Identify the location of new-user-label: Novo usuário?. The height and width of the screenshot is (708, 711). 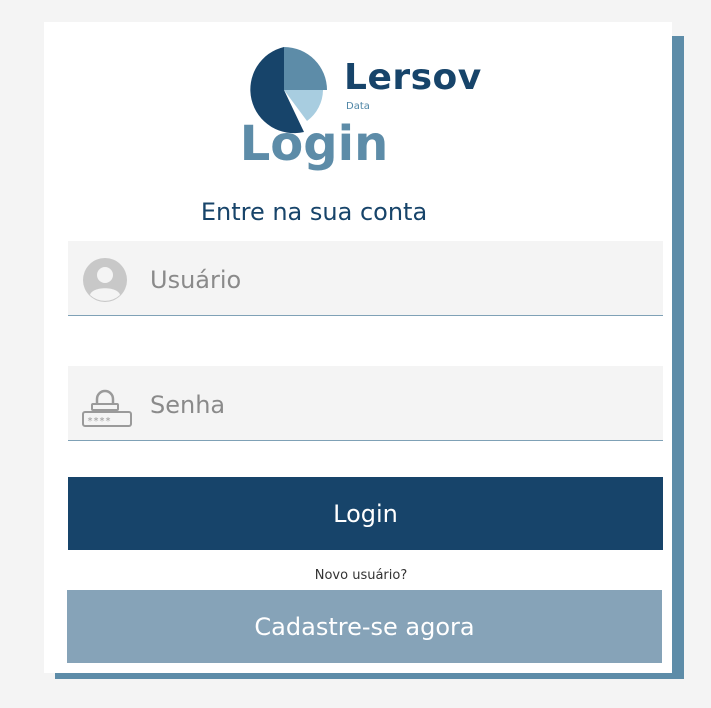
(361, 575).